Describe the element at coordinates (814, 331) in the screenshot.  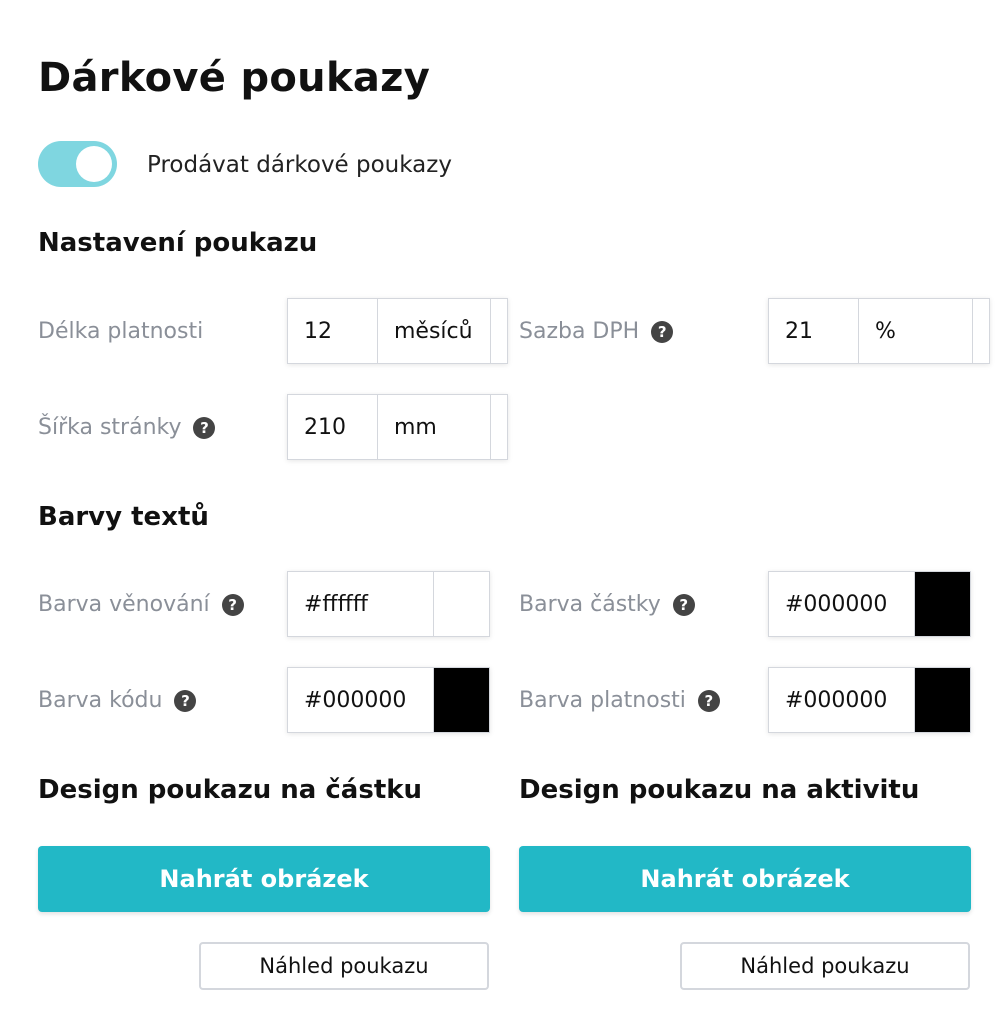
I see `vat-rate-input: 21` at that location.